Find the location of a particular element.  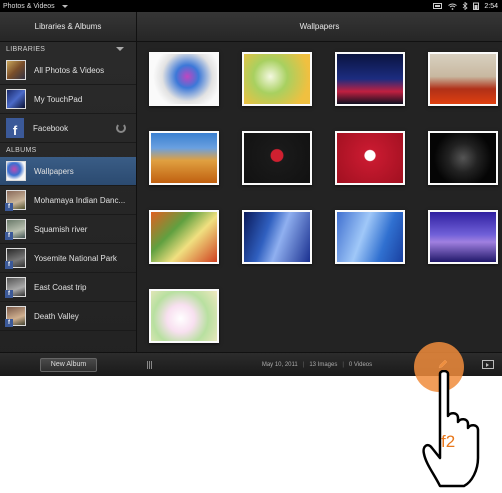

album-title: Wallpapers is located at coordinates (319, 27).